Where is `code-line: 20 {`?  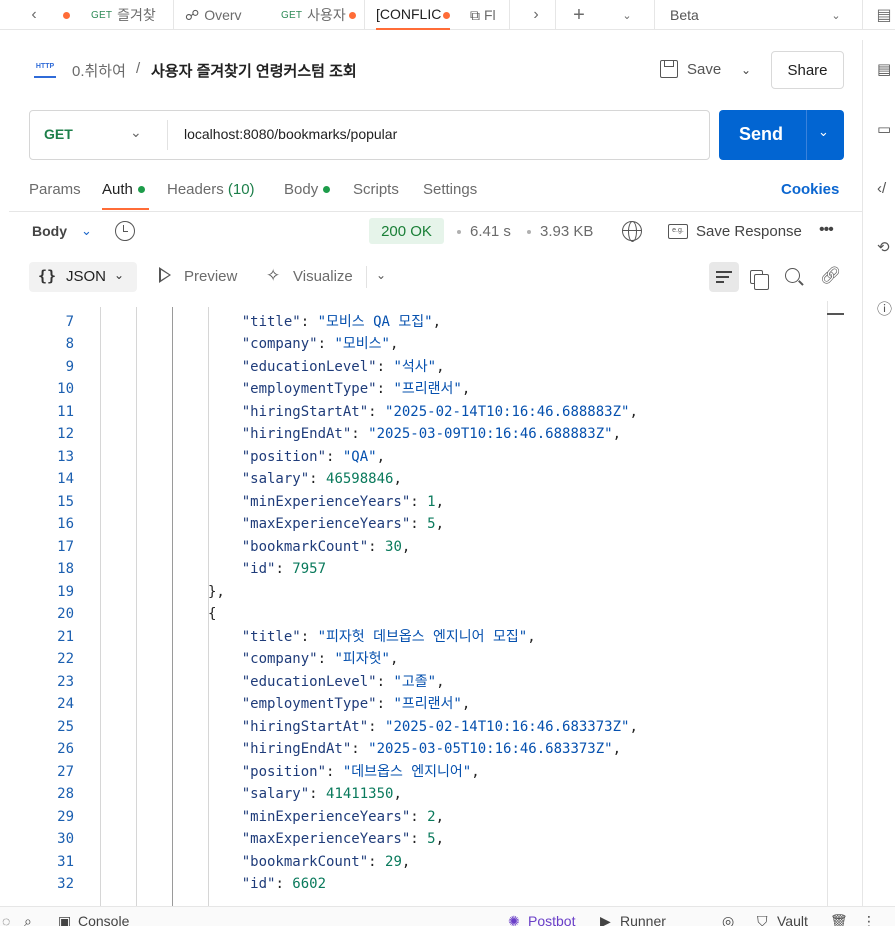
code-line: 20 { is located at coordinates (419, 614).